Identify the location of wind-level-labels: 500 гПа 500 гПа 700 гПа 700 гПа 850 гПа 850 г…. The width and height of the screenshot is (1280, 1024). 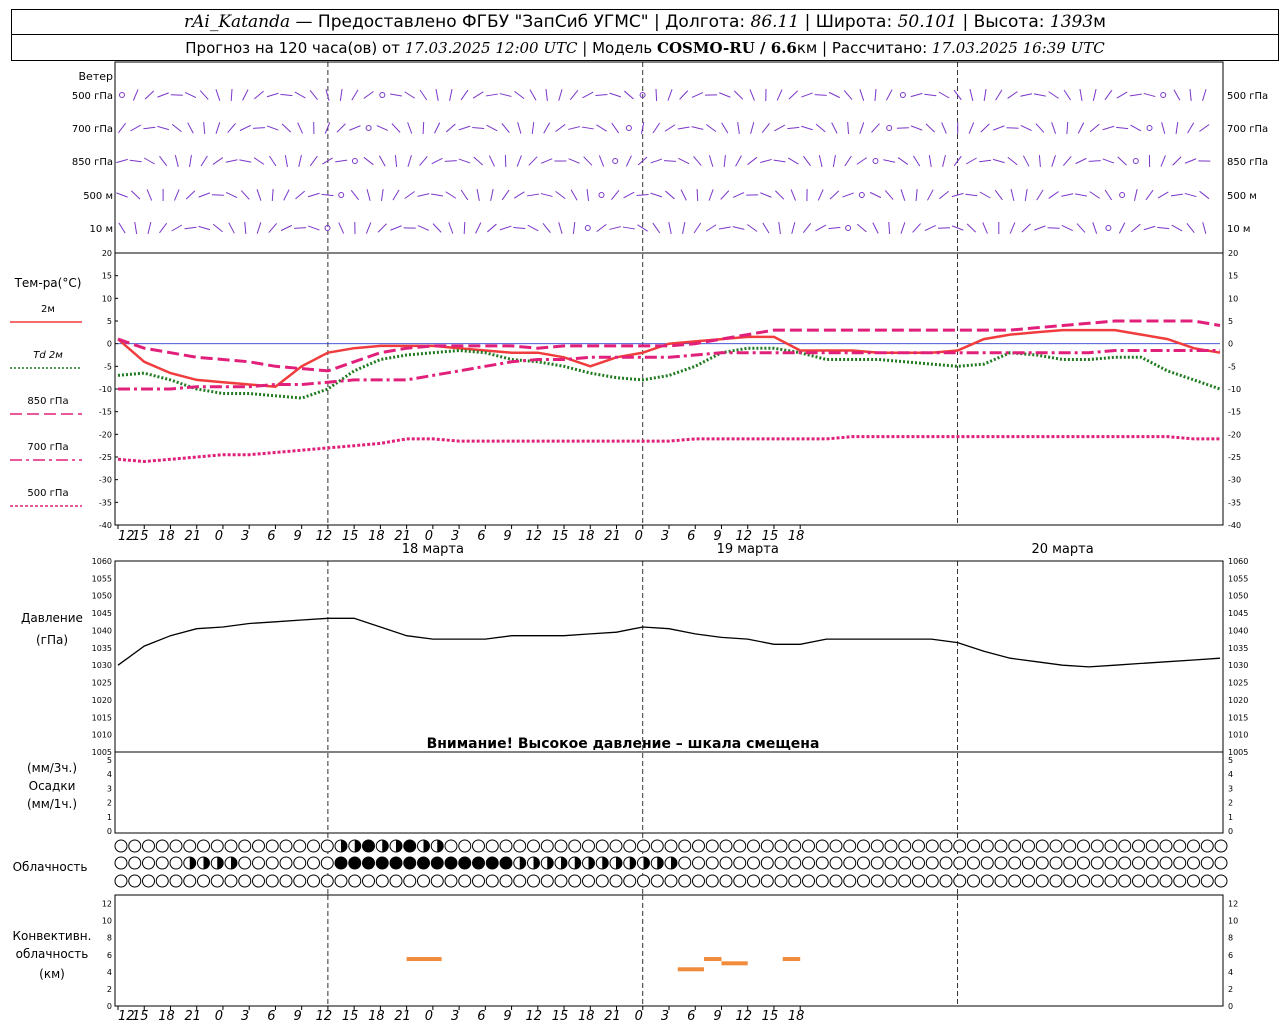
(670, 163).